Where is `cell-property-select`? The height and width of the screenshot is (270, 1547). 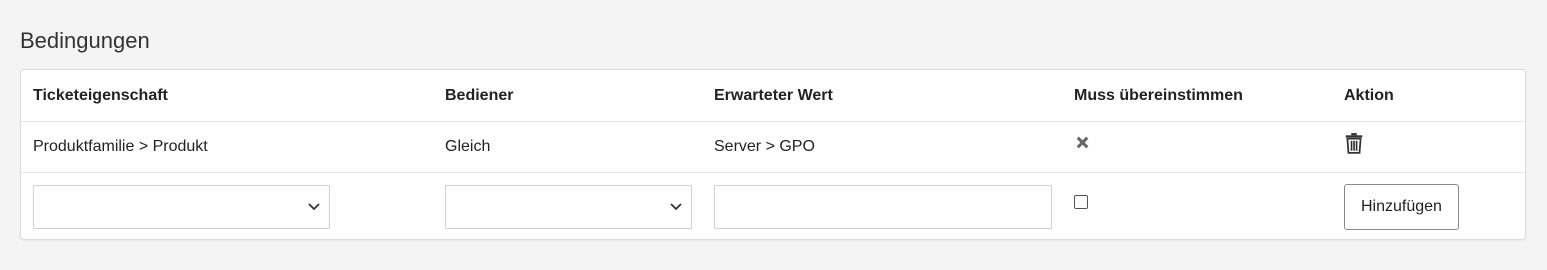
cell-property-select is located at coordinates (227, 207).